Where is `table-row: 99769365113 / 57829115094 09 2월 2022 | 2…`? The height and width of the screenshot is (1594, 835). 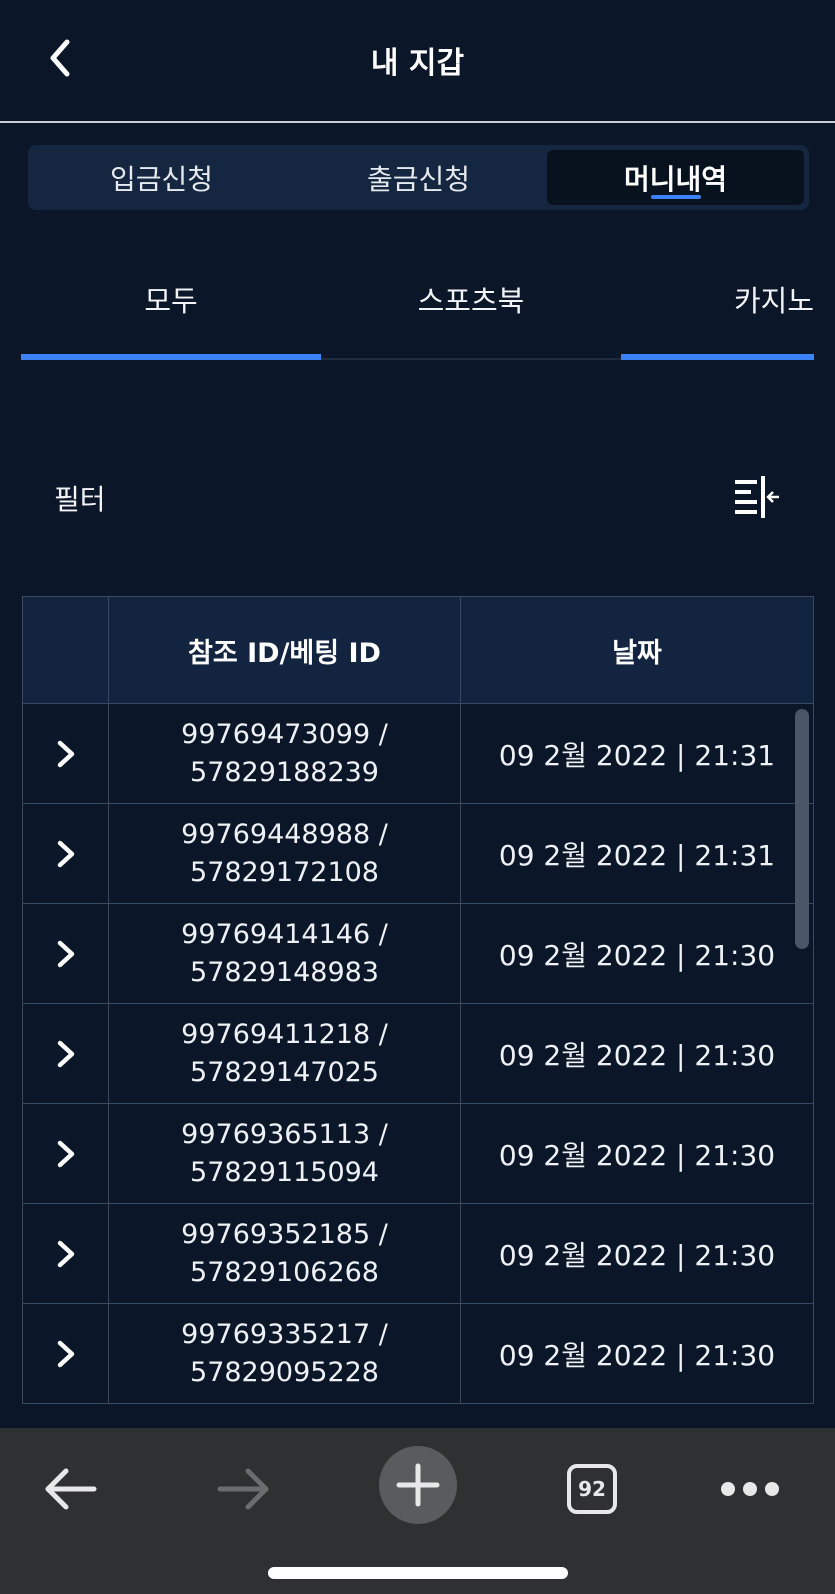 table-row: 99769365113 / 57829115094 09 2월 2022 | 2… is located at coordinates (418, 1154).